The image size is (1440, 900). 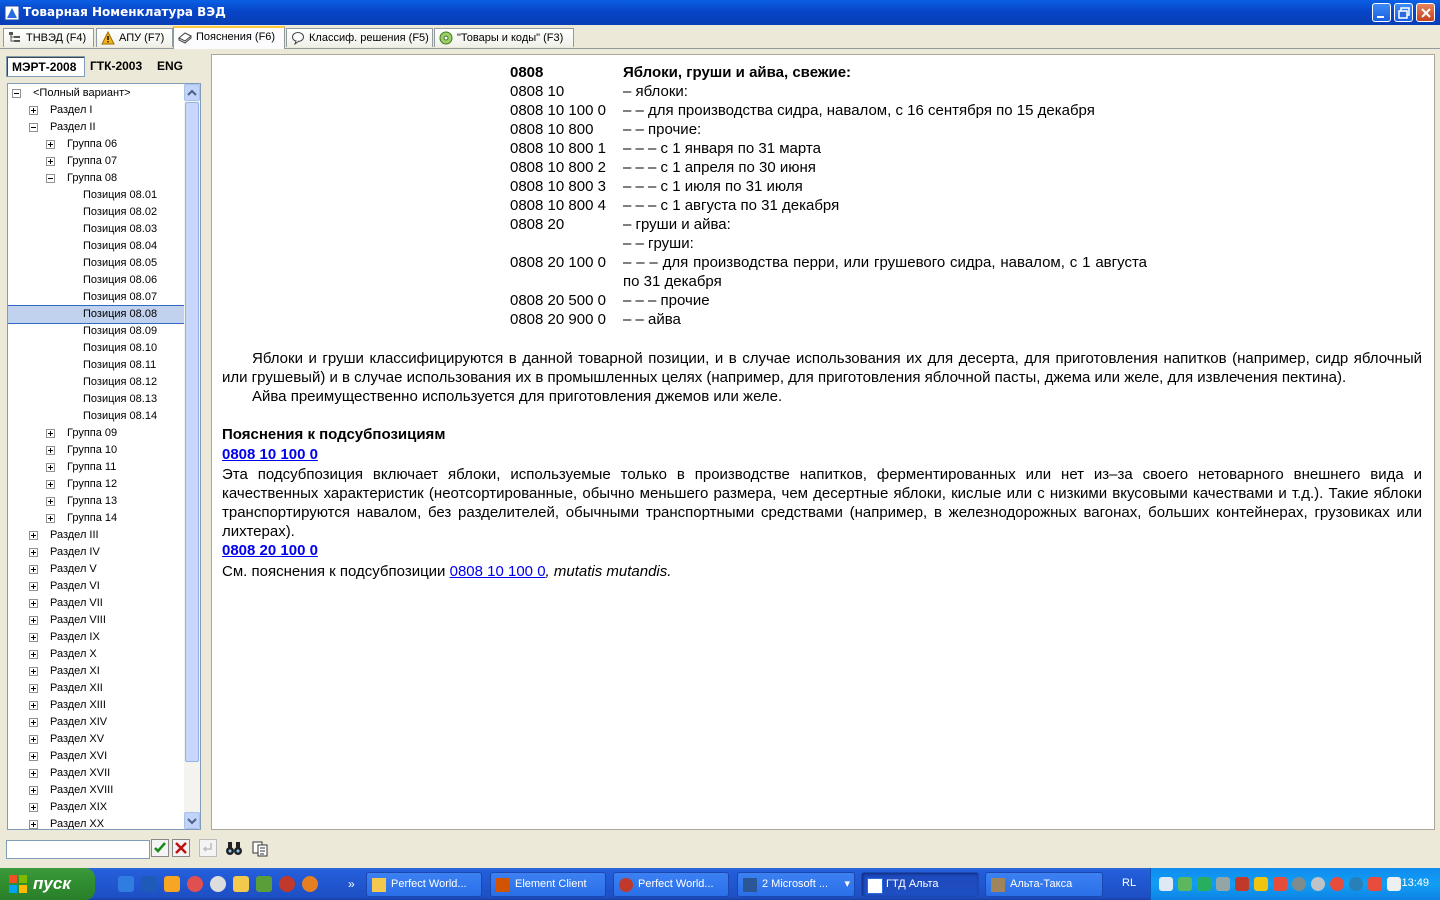 I want to click on taskbar-item-alta-taksa: Альта-Такса, so click(x=1044, y=884).